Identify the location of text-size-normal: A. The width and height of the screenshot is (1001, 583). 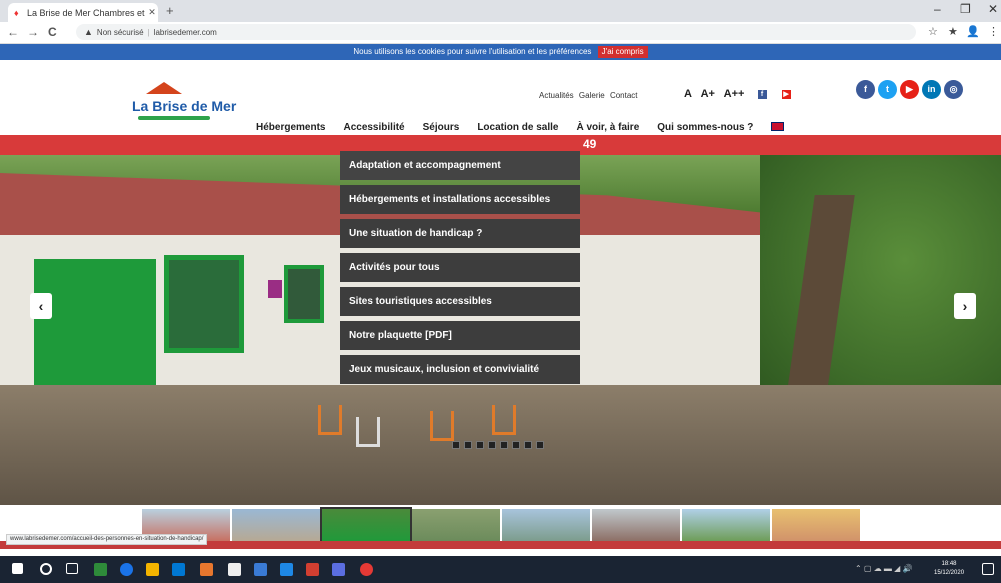
(688, 94).